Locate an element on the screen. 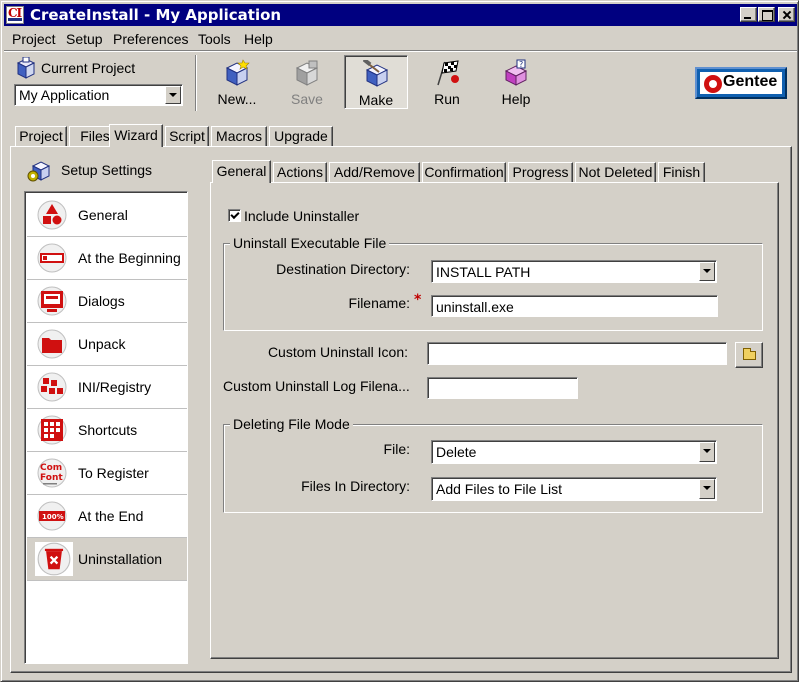 The image size is (799, 682). nav-item-unpack: Unpack is located at coordinates (107, 344).